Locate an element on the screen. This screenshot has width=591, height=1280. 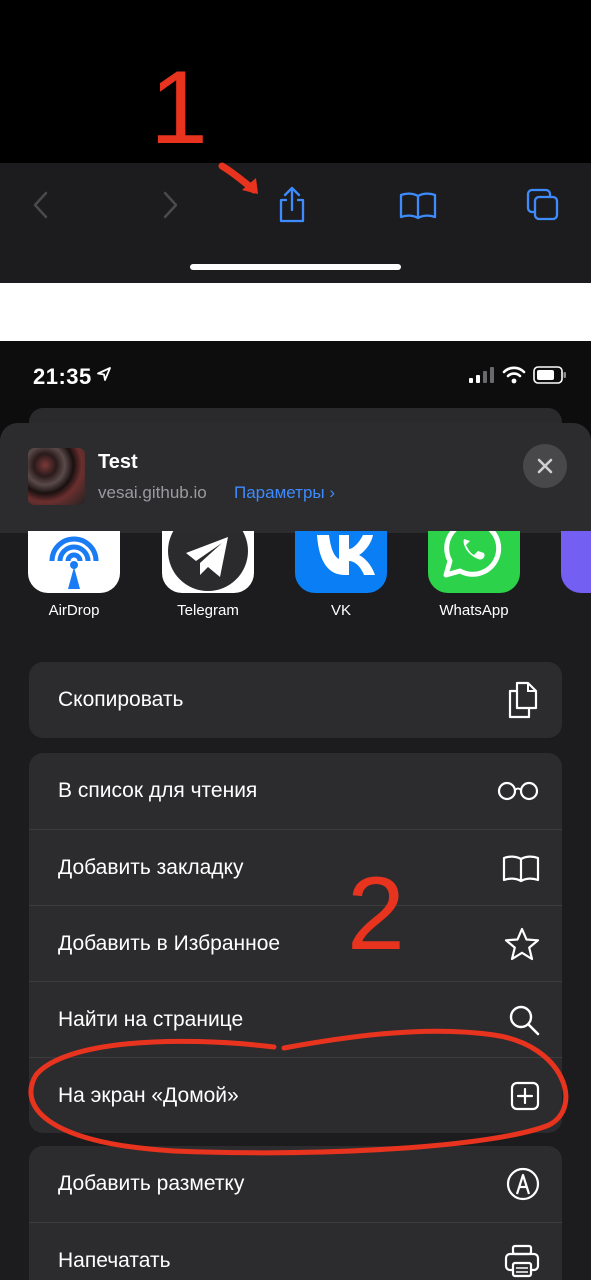
action-label: Добавить закладку is located at coordinates (151, 867).